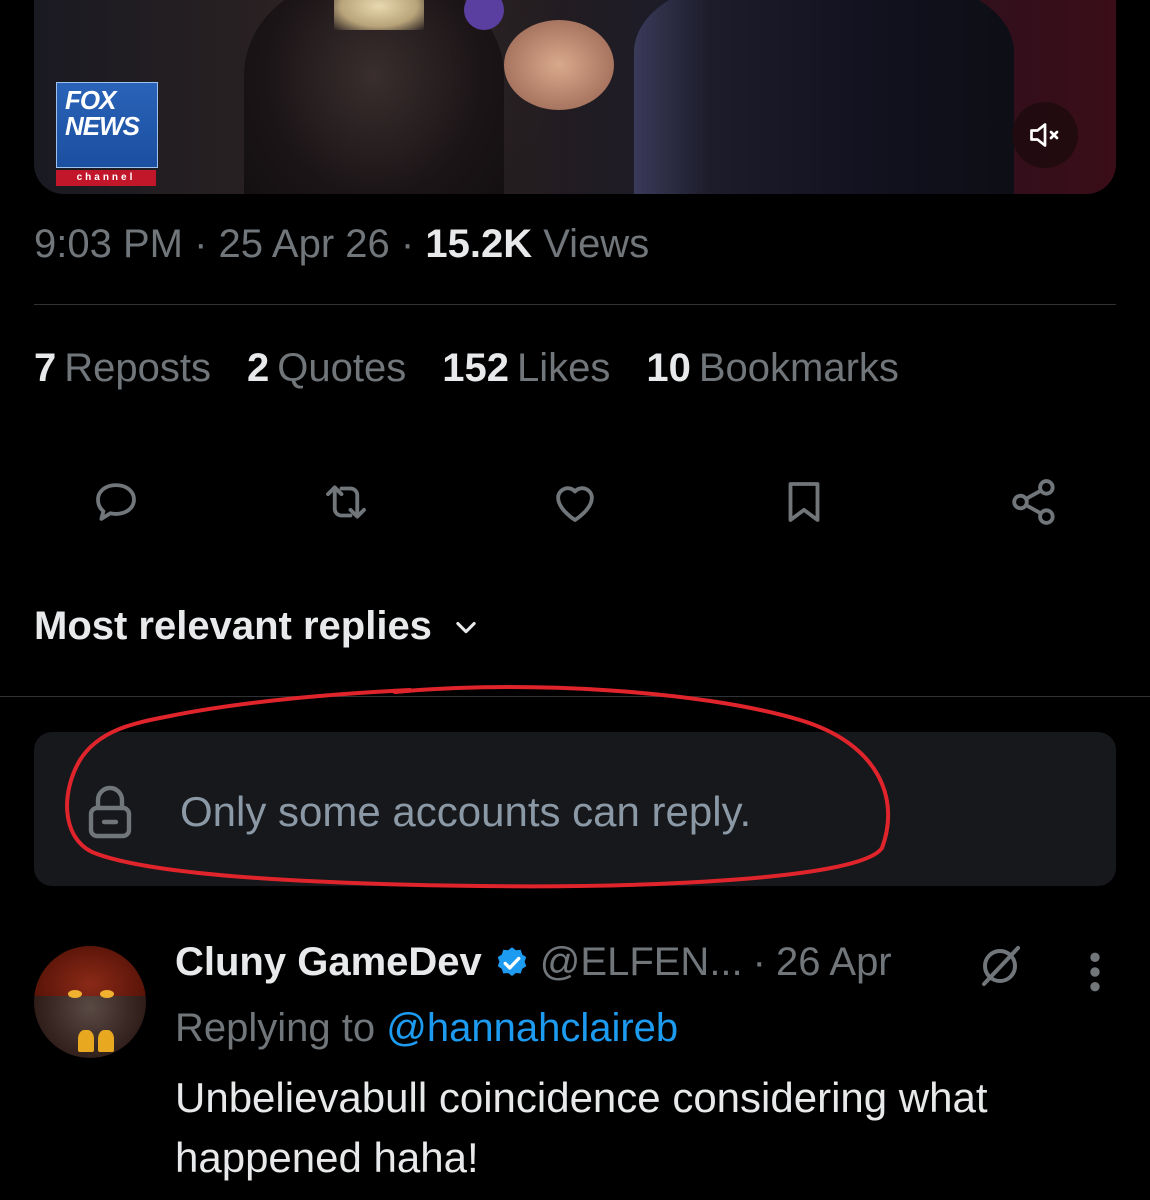  I want to click on video-frame-hair, so click(379, 15).